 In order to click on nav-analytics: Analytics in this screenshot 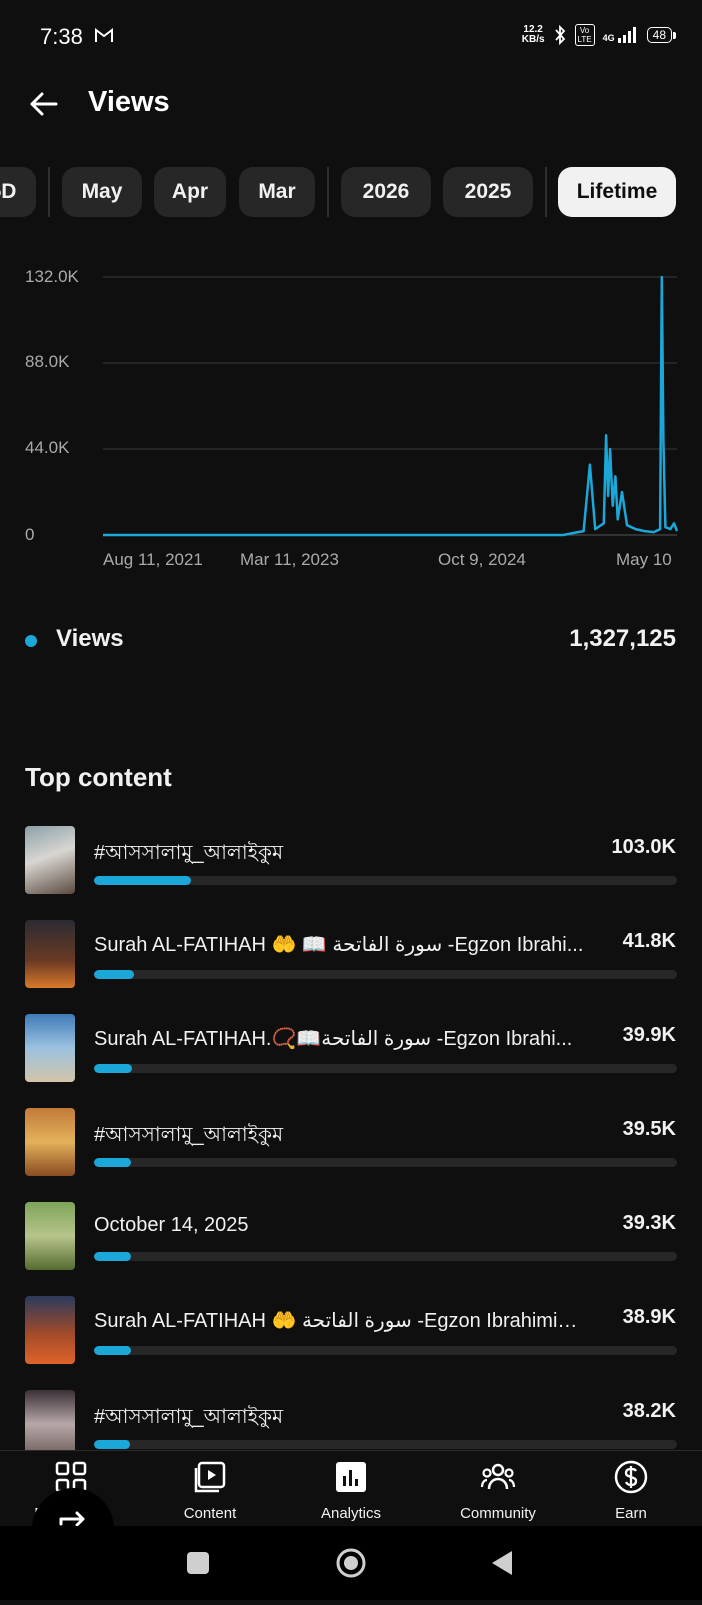, I will do `click(351, 1489)`.